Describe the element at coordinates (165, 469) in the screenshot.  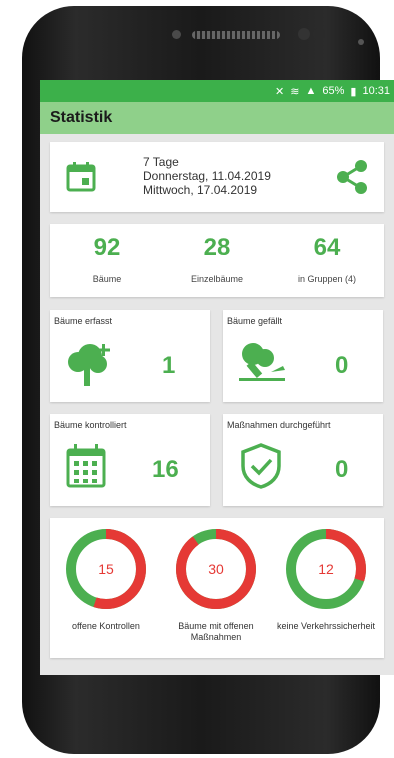
I see `tile-value: 16` at that location.